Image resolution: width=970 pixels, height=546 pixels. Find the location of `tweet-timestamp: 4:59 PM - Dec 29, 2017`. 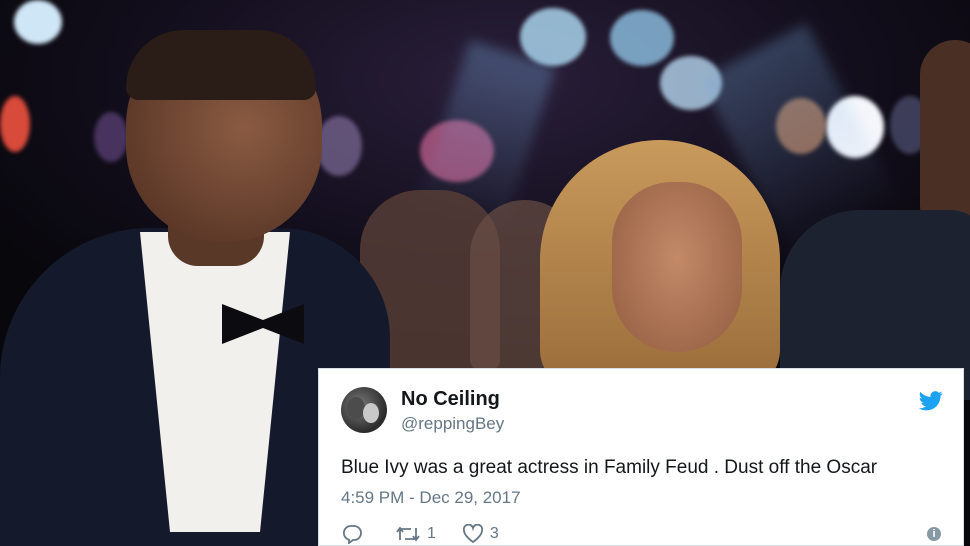

tweet-timestamp: 4:59 PM - Dec 29, 2017 is located at coordinates (431, 498).